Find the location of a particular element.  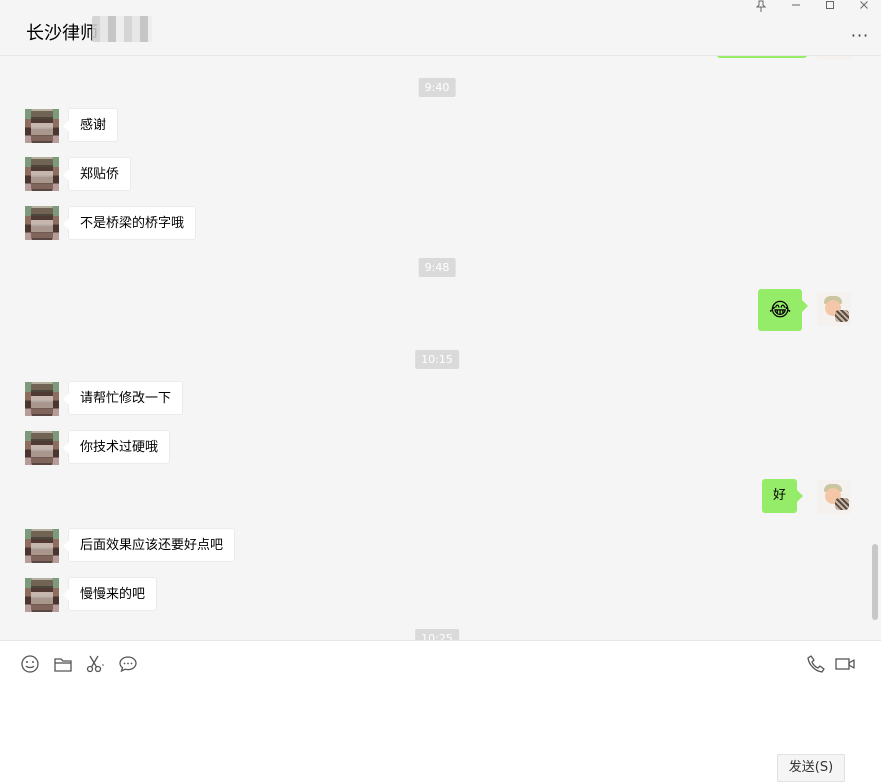

timestamp: 9:40 is located at coordinates (437, 87).